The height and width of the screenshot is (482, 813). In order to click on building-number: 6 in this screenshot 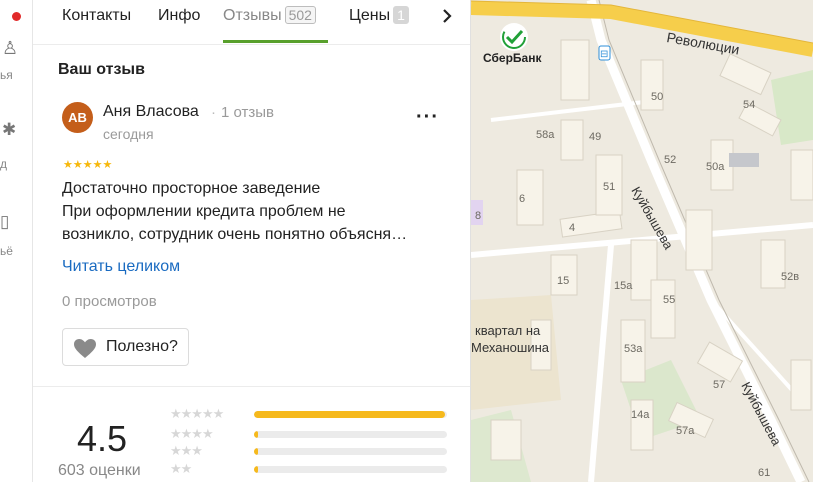, I will do `click(522, 199)`.